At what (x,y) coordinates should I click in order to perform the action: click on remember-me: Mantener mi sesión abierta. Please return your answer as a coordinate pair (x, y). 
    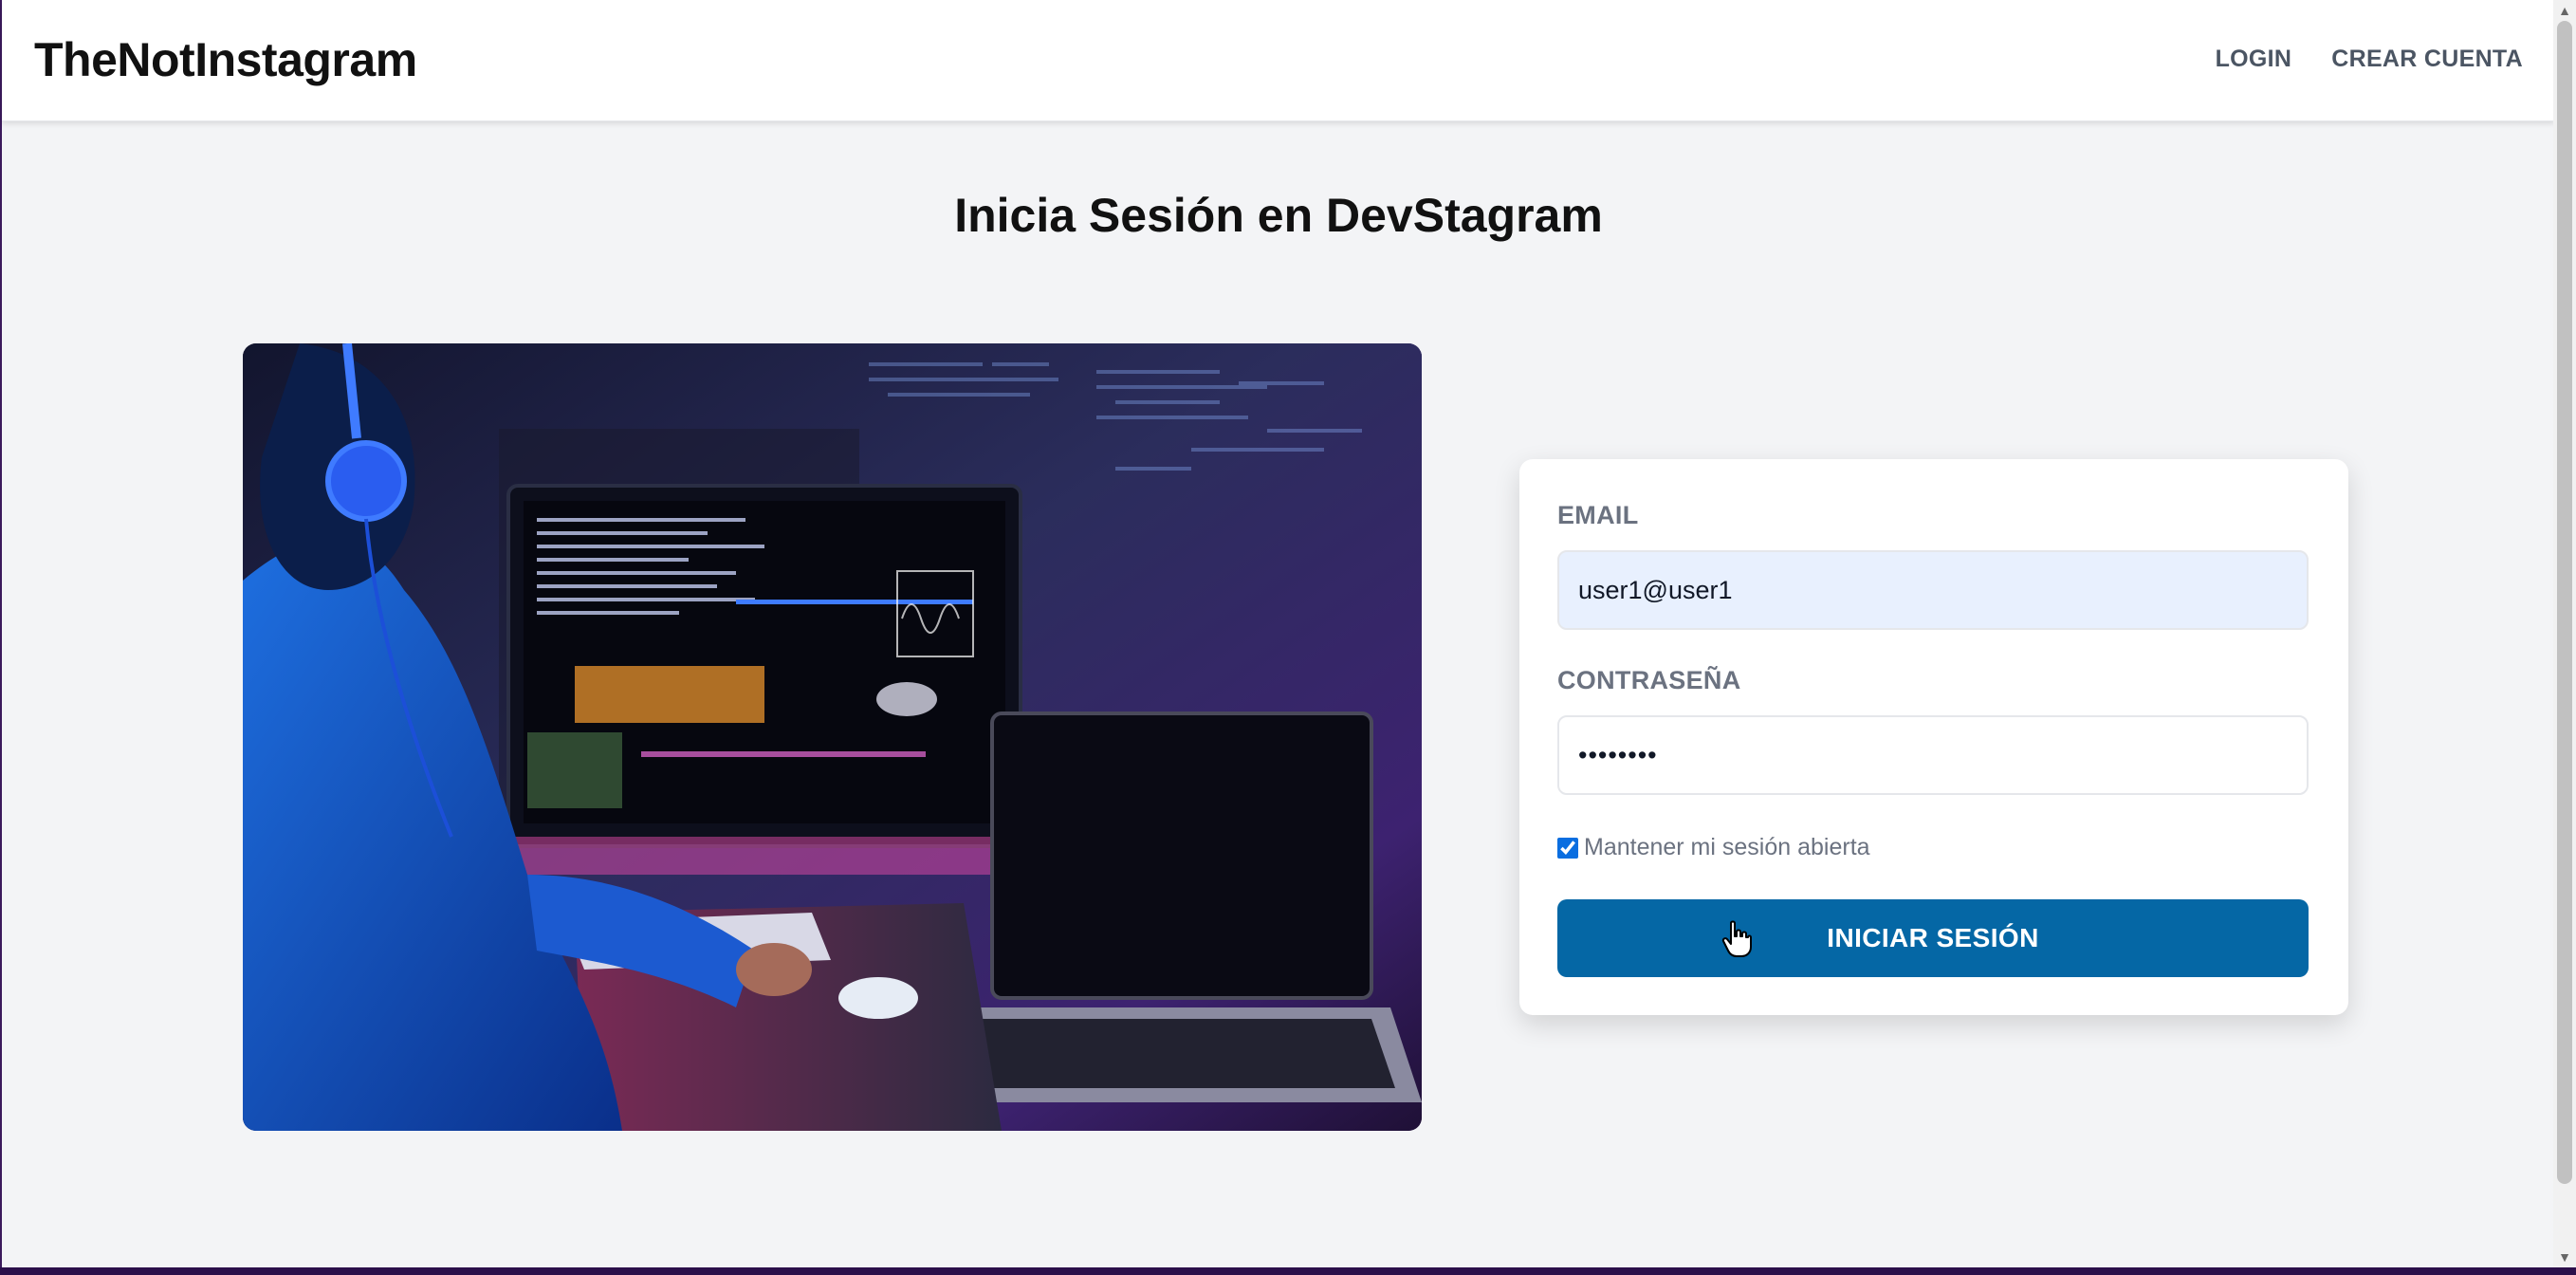
    Looking at the image, I should click on (1713, 847).